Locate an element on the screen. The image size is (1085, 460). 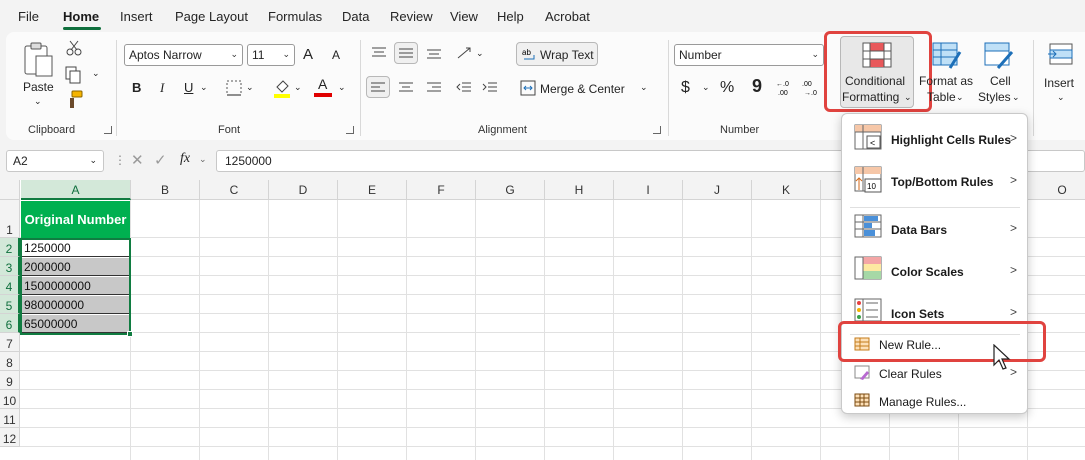
borders-chevron-icon: ⌄ is located at coordinates (250, 87).